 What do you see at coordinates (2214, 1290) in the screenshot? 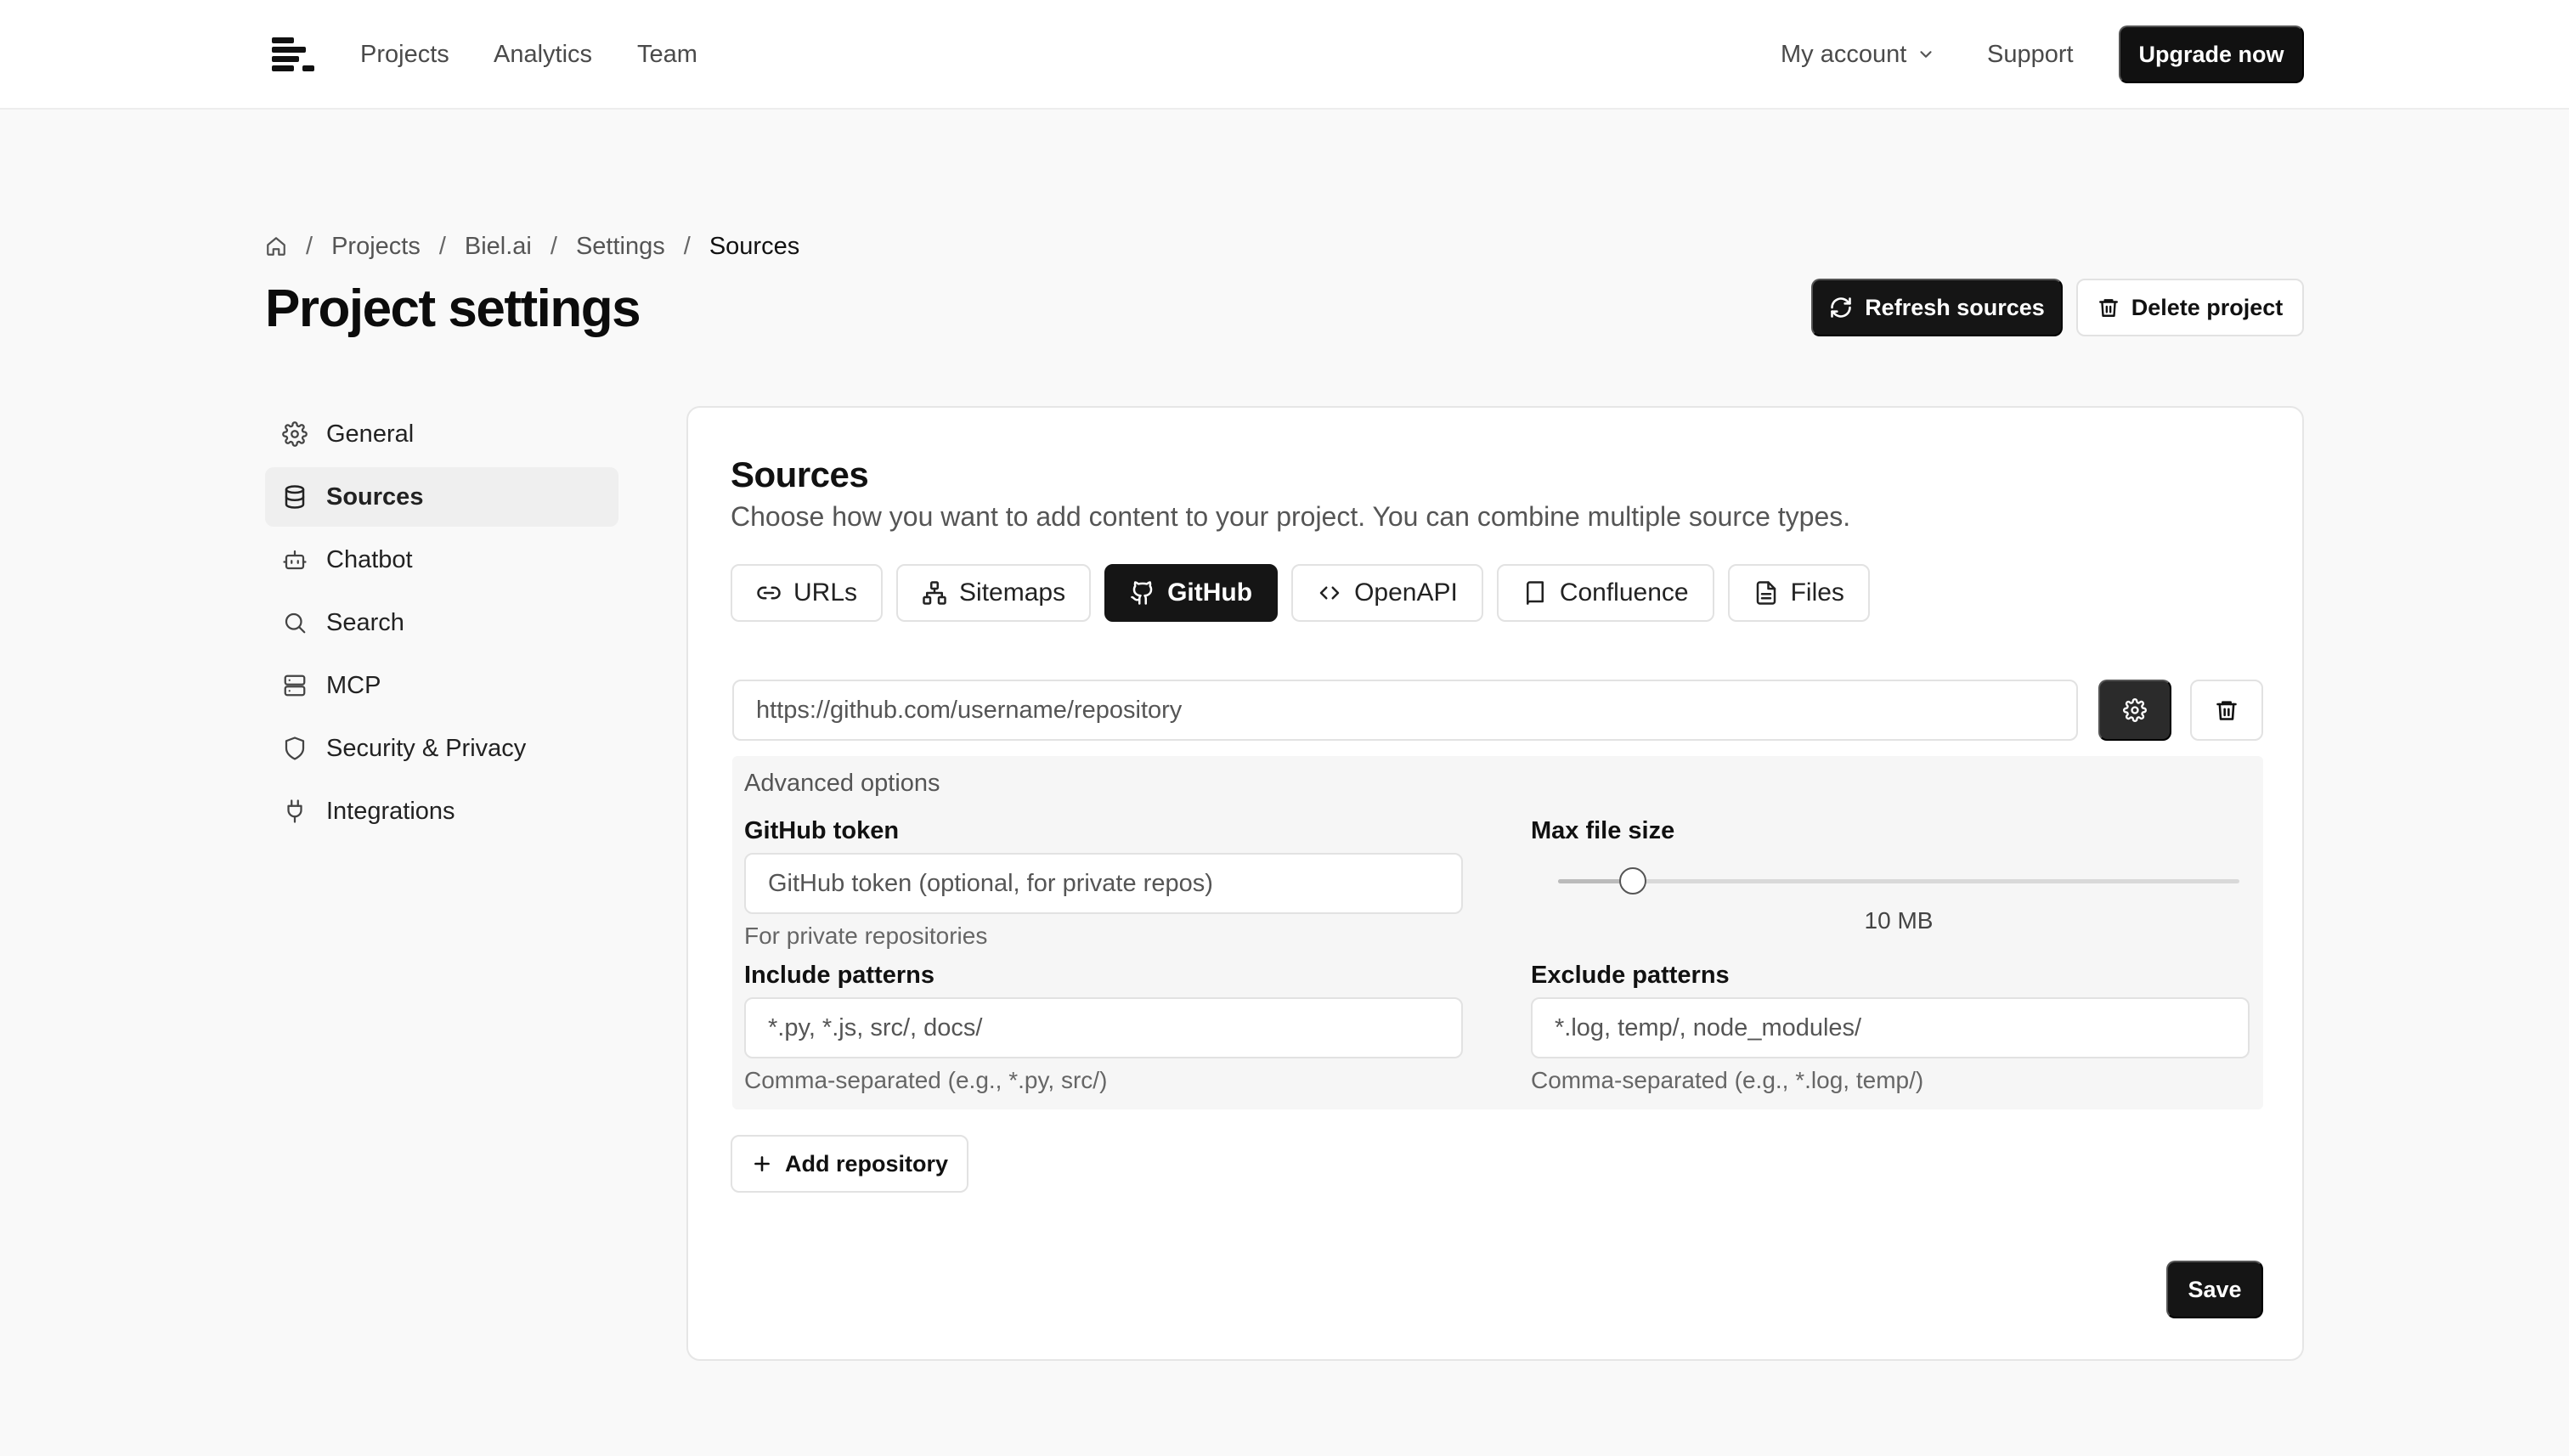
I see `save-button: Save` at bounding box center [2214, 1290].